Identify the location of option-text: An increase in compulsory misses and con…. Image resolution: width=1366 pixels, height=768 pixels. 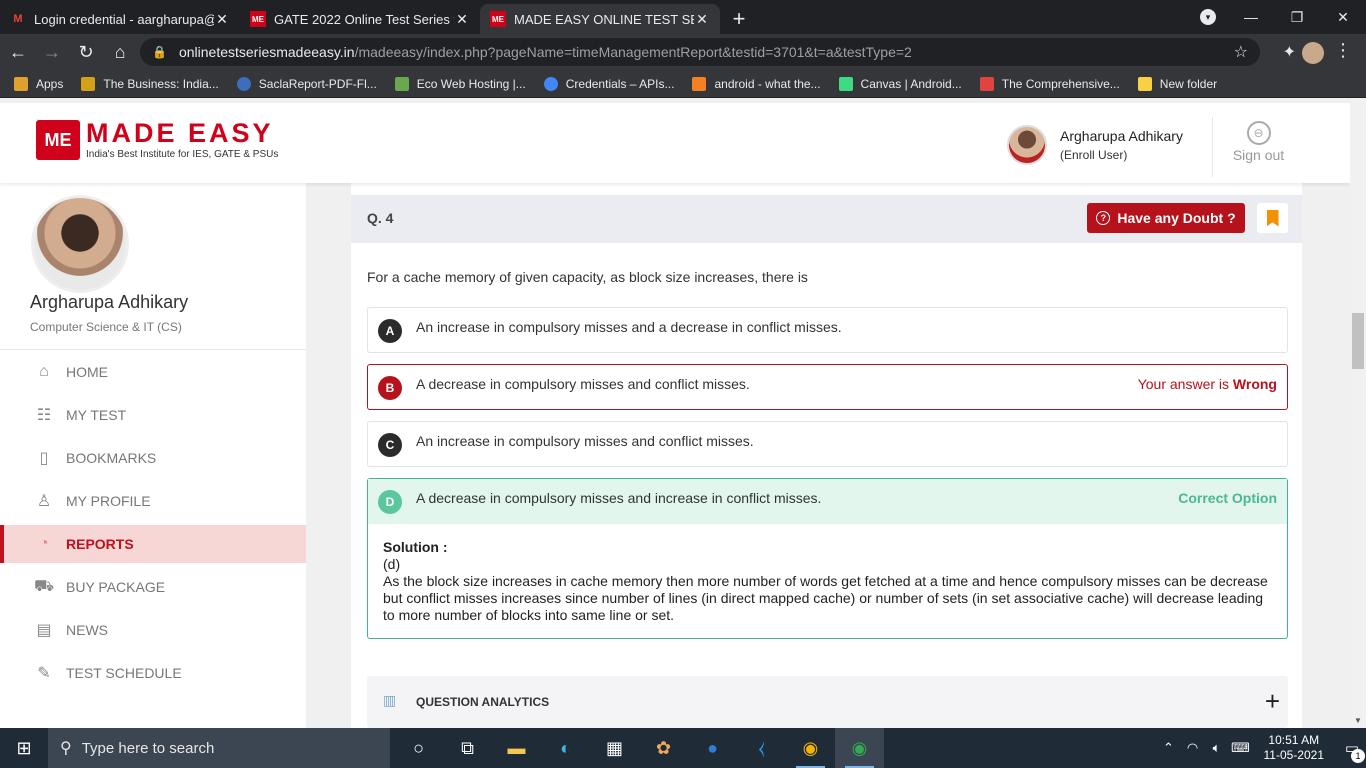
(585, 441).